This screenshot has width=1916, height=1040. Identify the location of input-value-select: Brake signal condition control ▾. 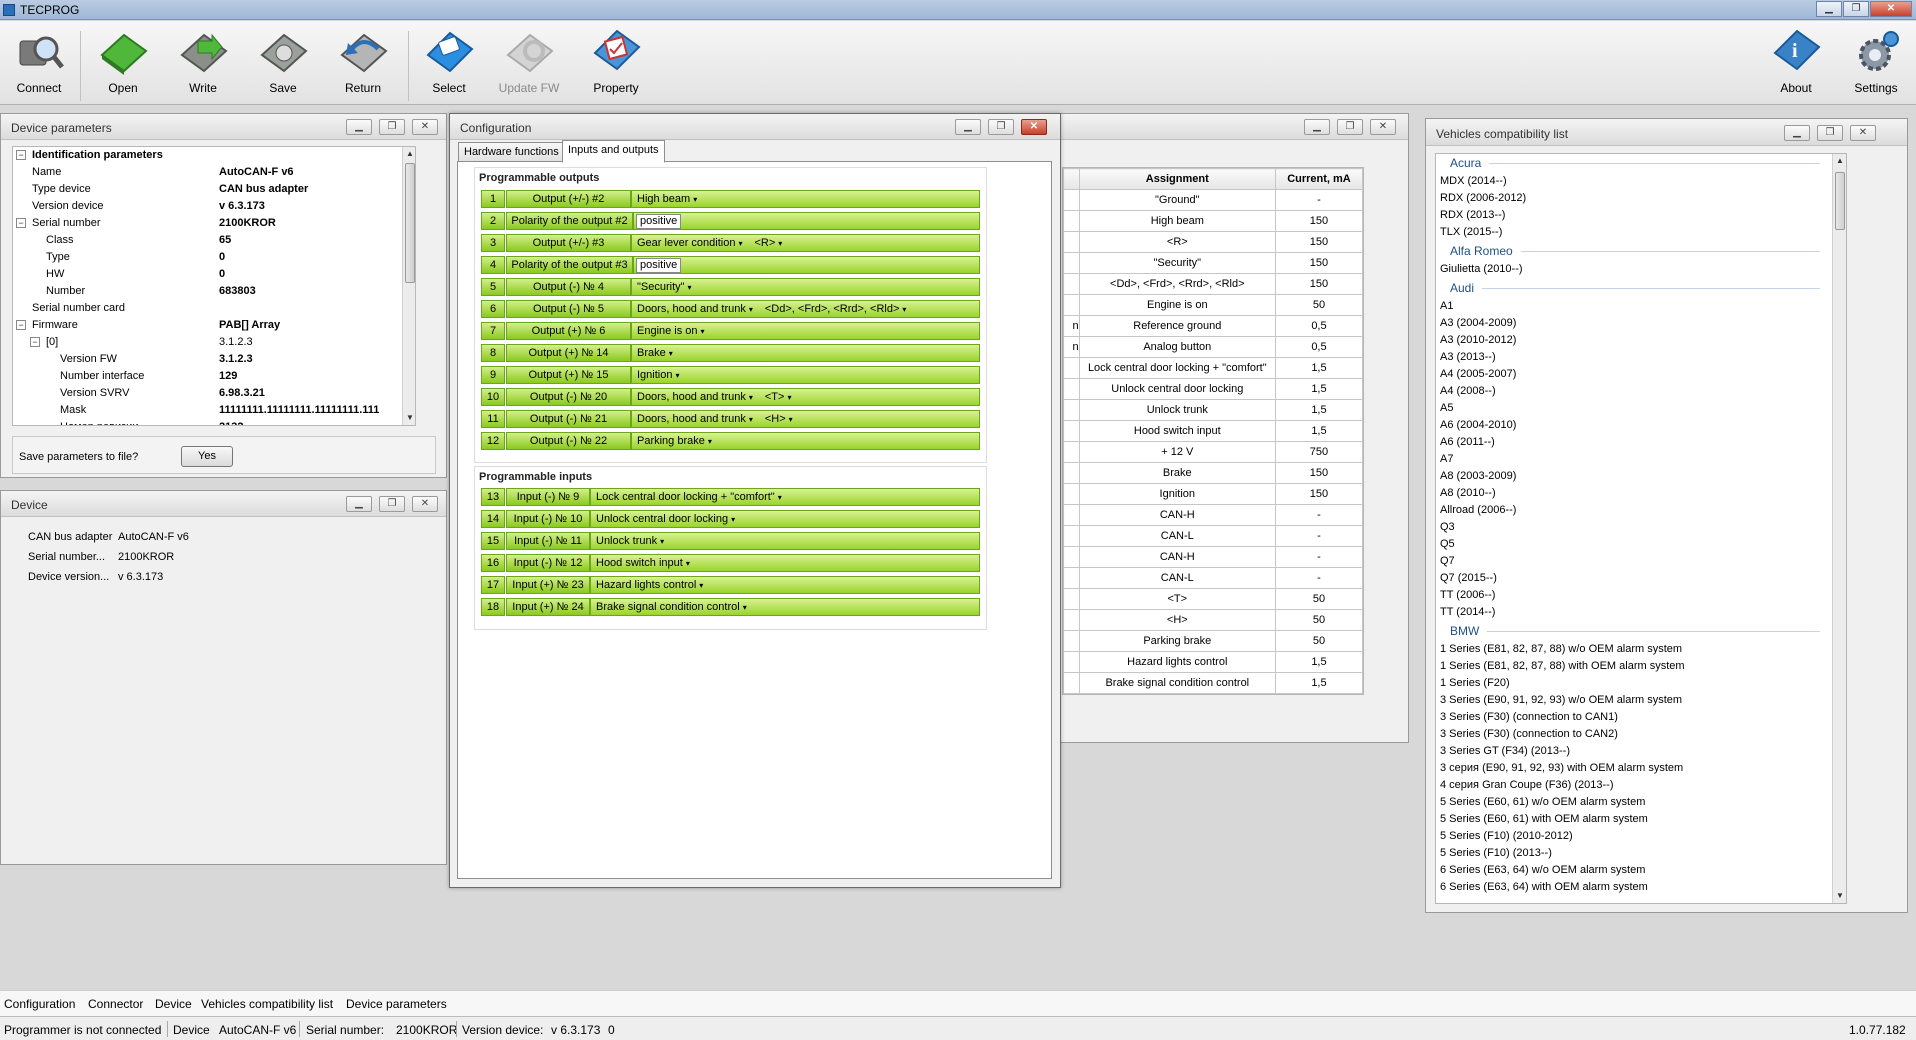
(785, 607).